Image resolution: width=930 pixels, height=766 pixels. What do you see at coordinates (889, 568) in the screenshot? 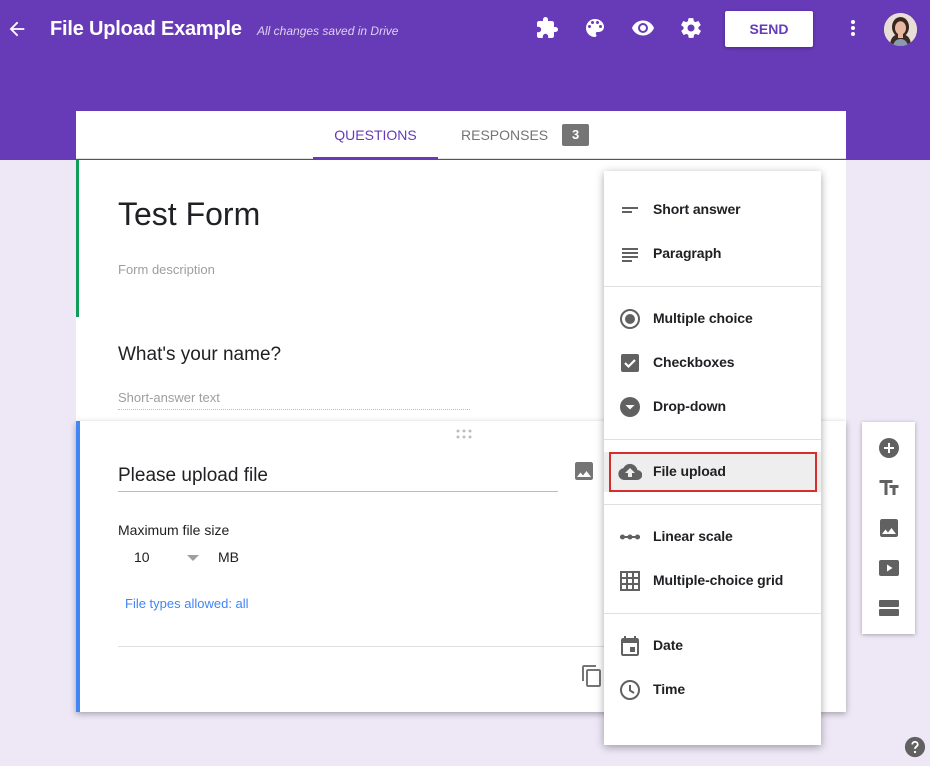
I see `add-video-icon` at bounding box center [889, 568].